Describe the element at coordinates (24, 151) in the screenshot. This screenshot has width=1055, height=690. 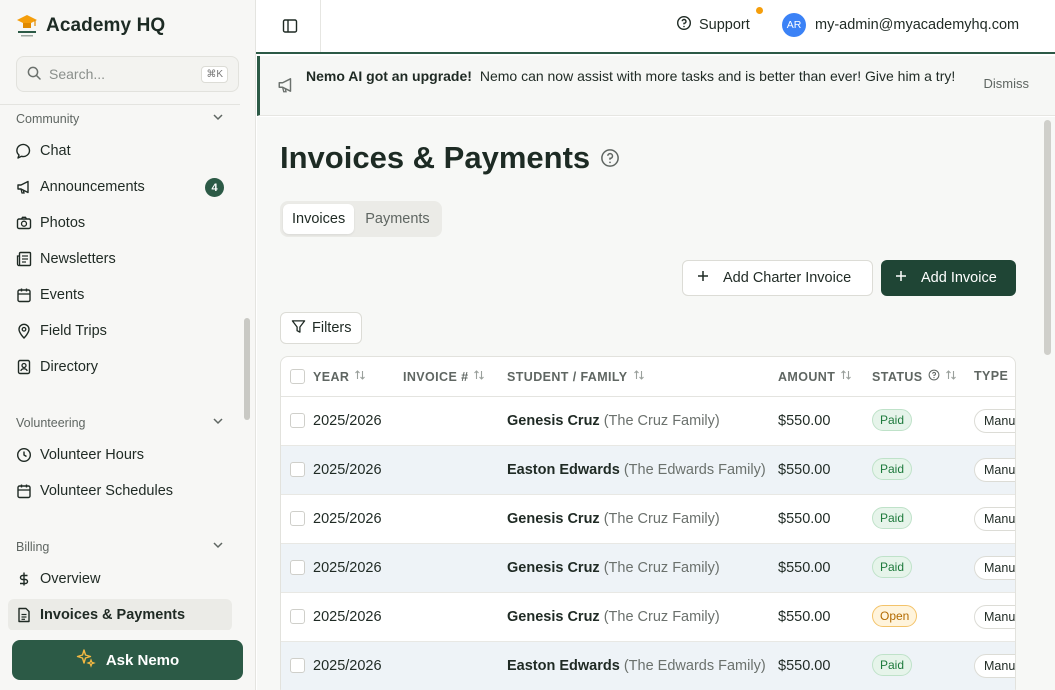
I see `chat-icon` at that location.